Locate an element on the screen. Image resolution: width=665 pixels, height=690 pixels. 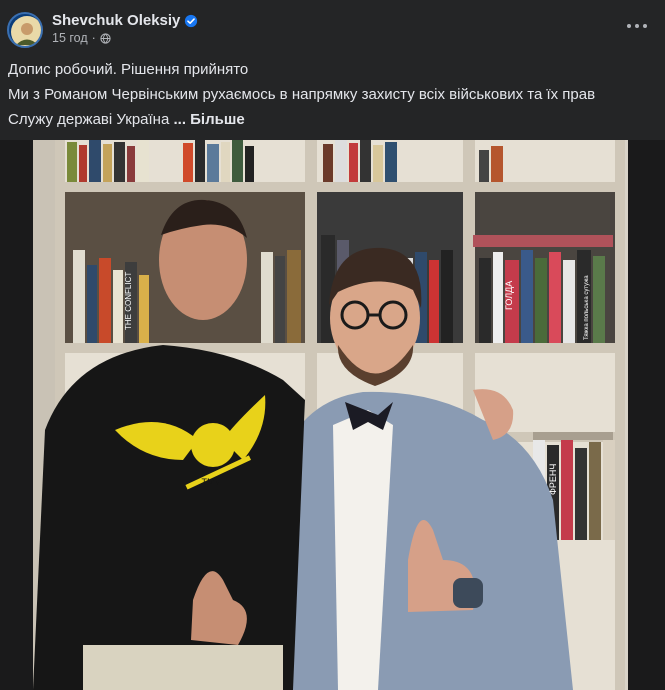
post-text-line-3: Служу державі Україна ... Більше is located at coordinates (126, 119).